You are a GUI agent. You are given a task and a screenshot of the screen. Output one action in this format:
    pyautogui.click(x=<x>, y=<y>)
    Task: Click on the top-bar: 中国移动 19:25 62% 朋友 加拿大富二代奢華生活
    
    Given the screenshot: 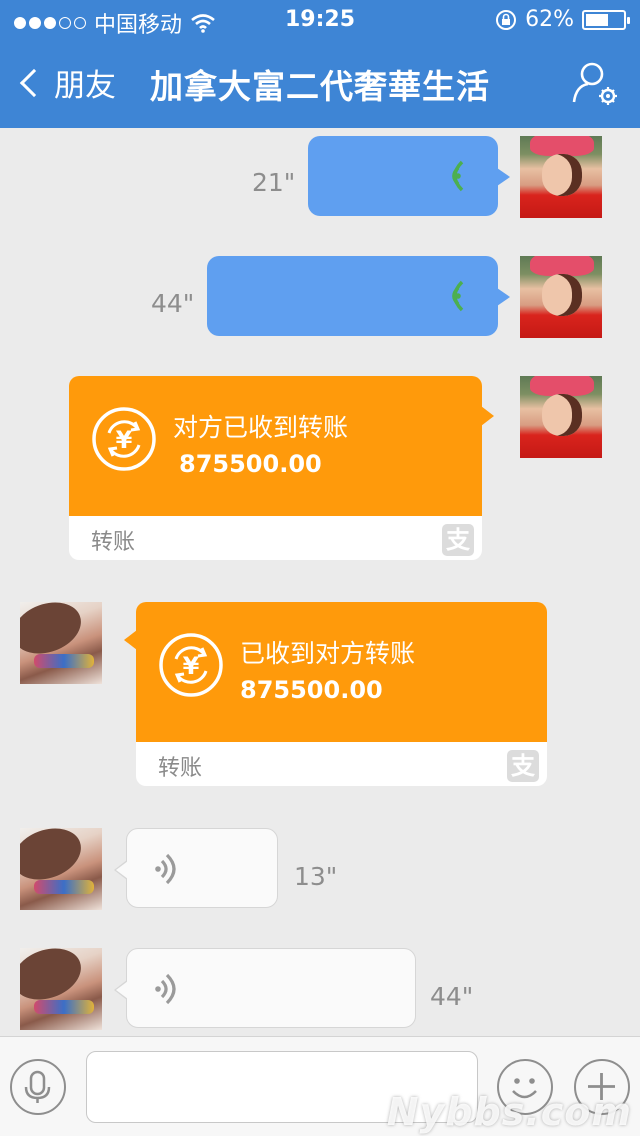 What is the action you would take?
    pyautogui.click(x=320, y=64)
    